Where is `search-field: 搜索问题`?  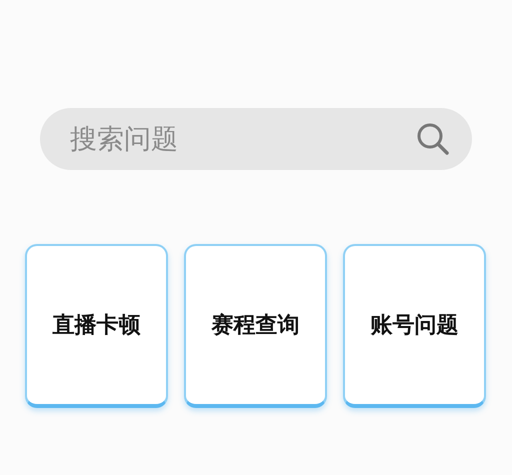 search-field: 搜索问题 is located at coordinates (256, 139).